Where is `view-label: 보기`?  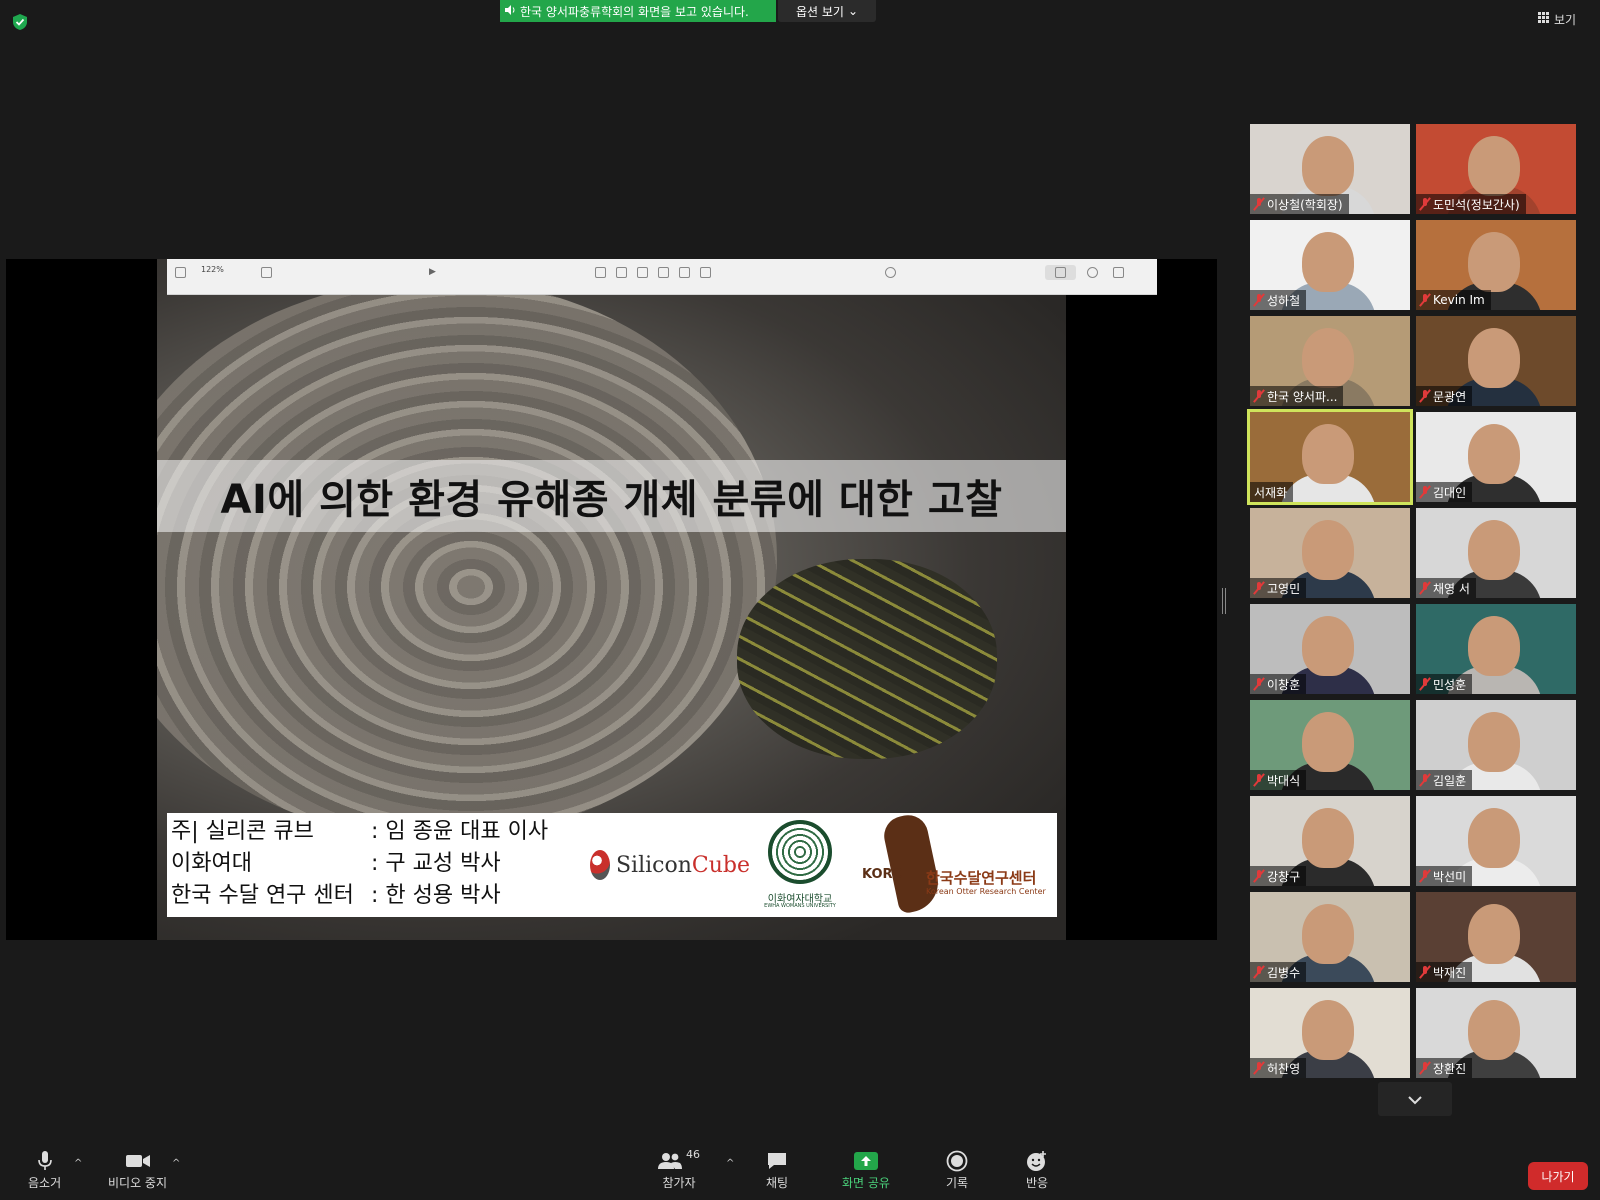 view-label: 보기 is located at coordinates (1565, 19).